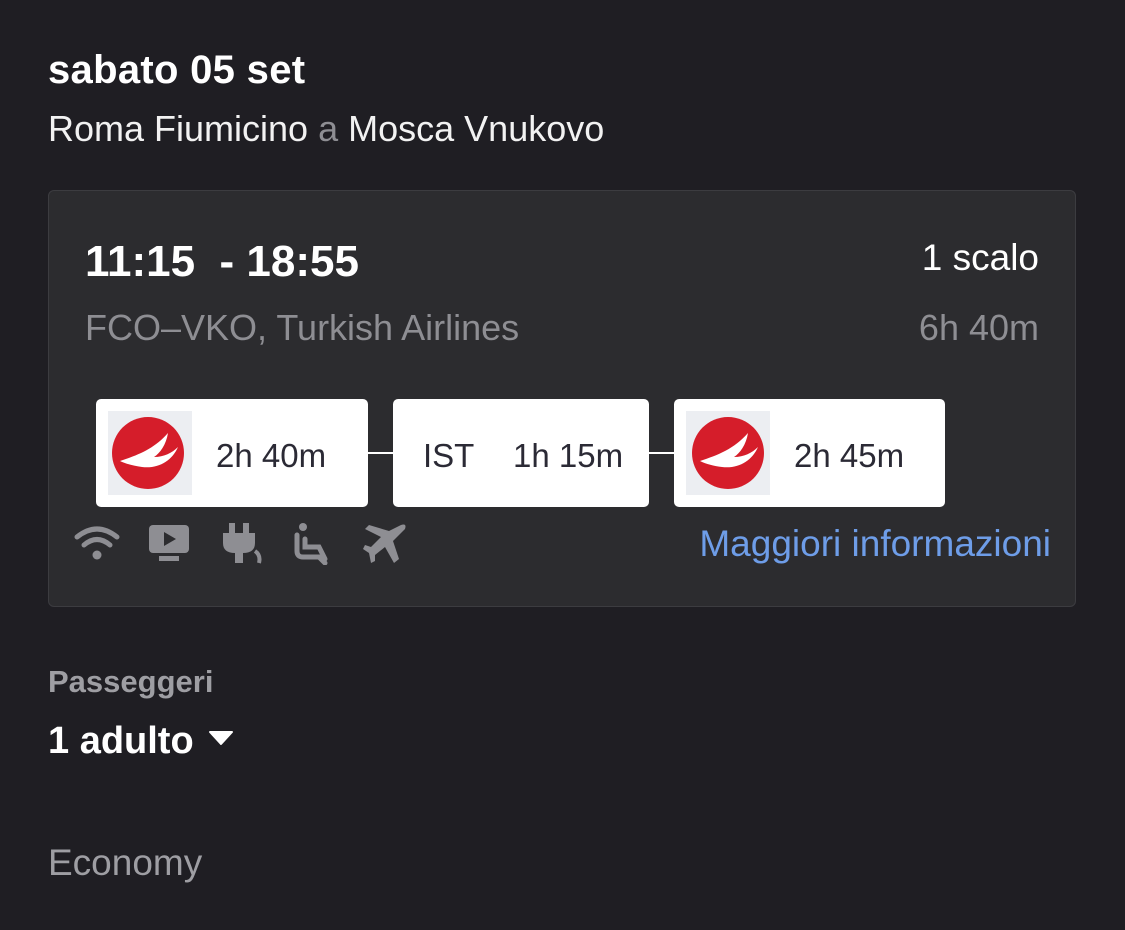  I want to click on route-separator: a, so click(328, 128).